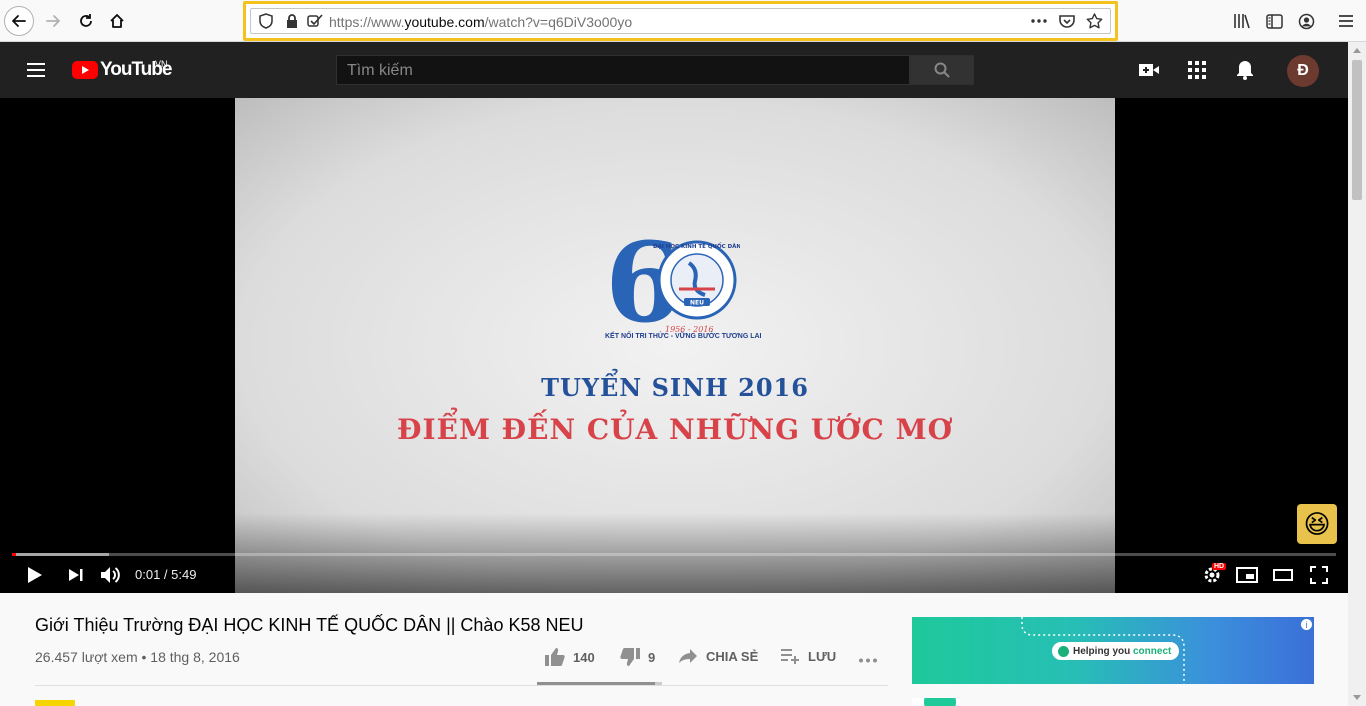  I want to click on volume-icon, so click(110, 575).